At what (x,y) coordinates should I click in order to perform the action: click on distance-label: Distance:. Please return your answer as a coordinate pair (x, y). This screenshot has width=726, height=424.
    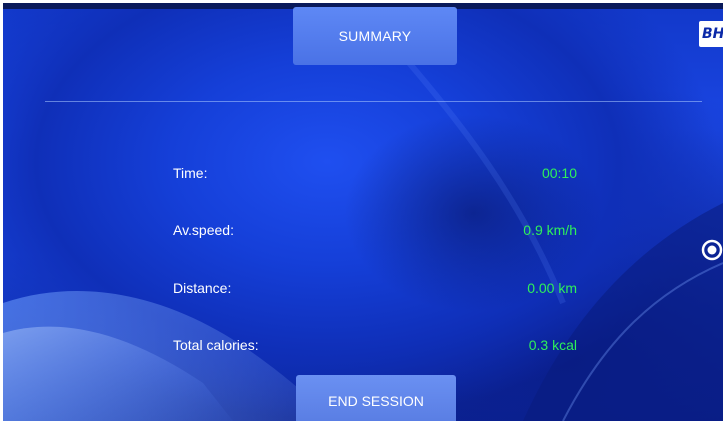
    Looking at the image, I should click on (202, 288).